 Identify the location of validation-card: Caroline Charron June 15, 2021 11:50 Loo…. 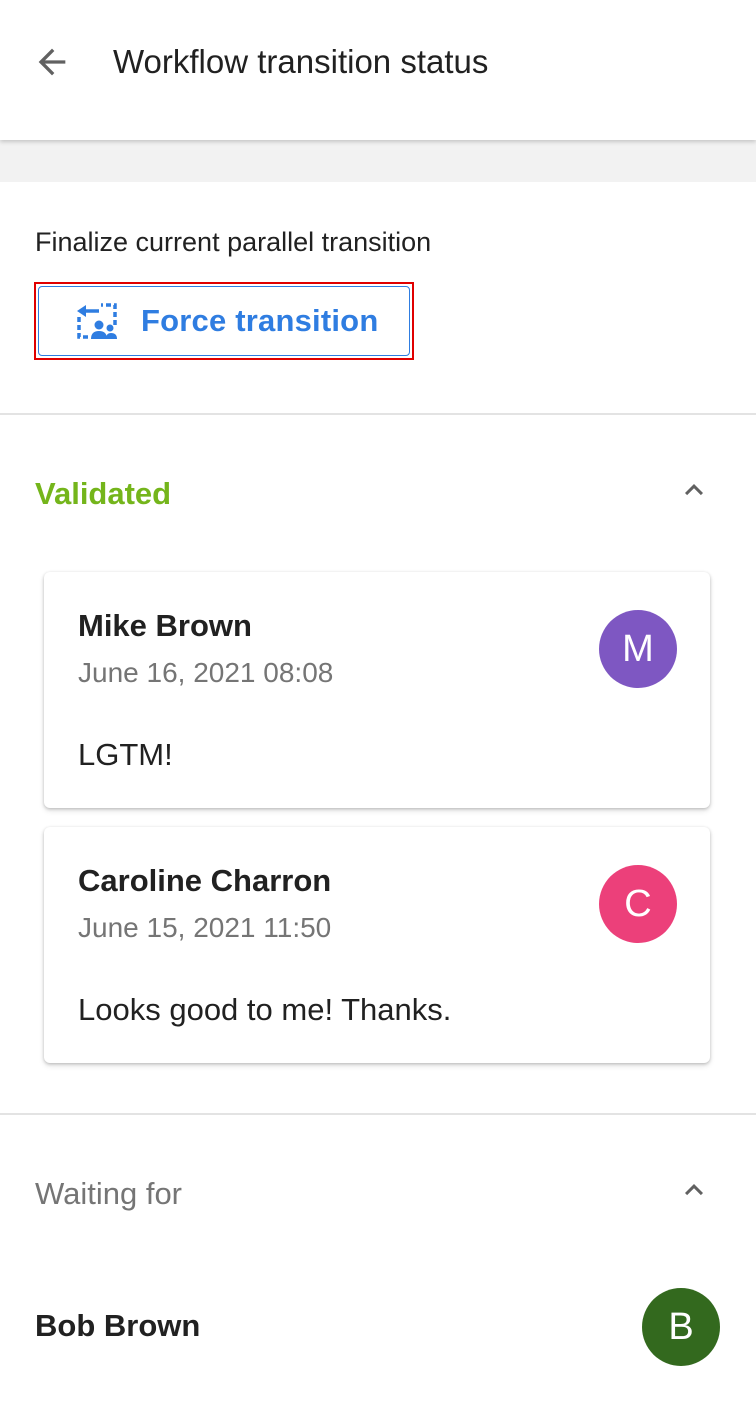
(377, 945).